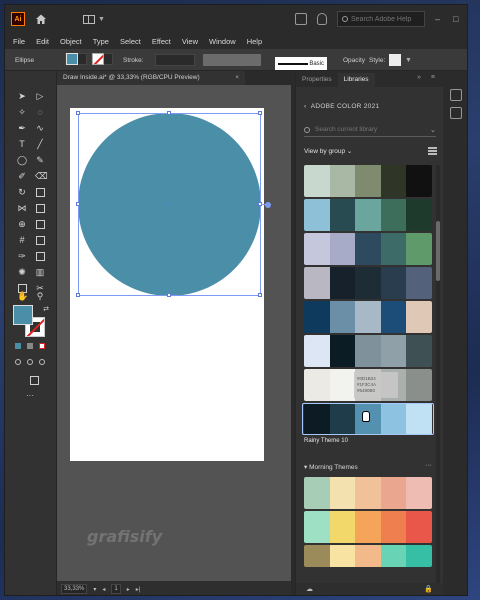 The width and height of the screenshot is (480, 600). I want to click on width-tool-icon: ⋈, so click(22, 208).